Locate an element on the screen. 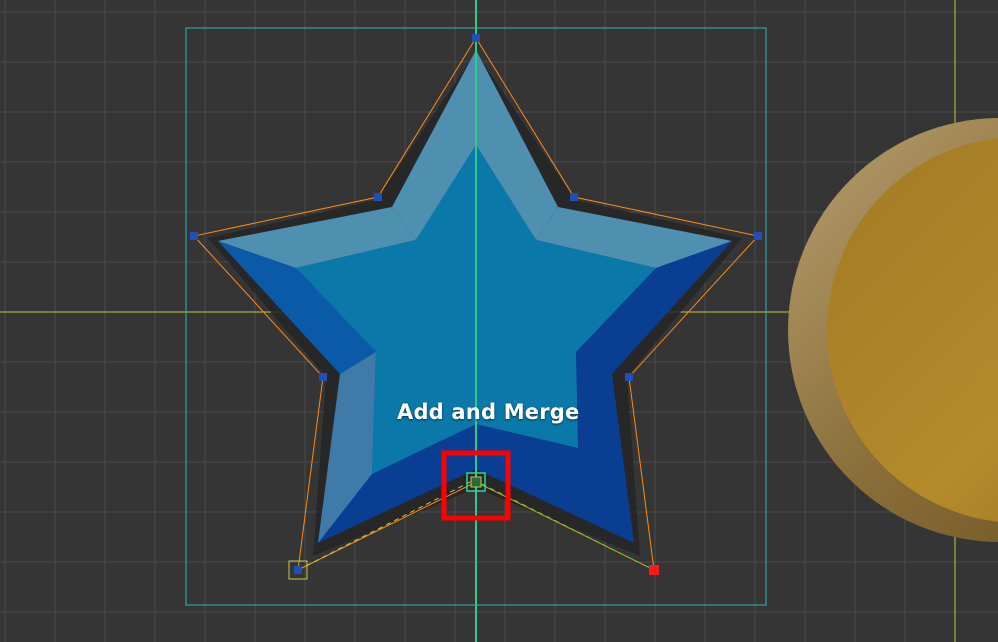 This screenshot has width=998, height=642. coin-object is located at coordinates (893, 330).